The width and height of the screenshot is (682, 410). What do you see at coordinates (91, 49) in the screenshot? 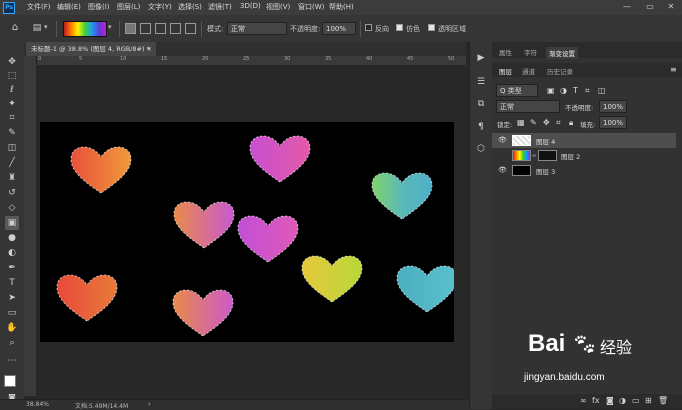
I see `document-tab: 未标题-1 @ 38.8% (图层 4, RGB/8#) * ×` at bounding box center [91, 49].